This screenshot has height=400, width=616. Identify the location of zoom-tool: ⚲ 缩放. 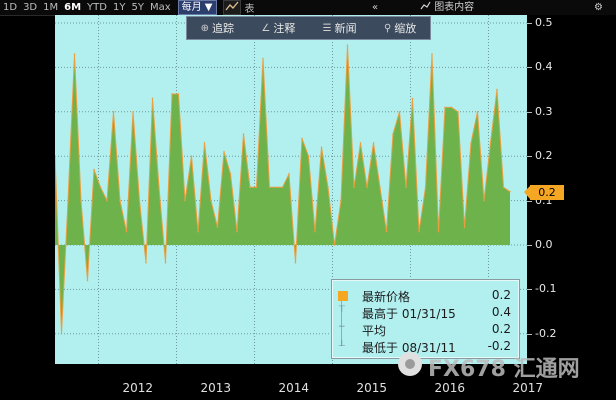
(400, 28).